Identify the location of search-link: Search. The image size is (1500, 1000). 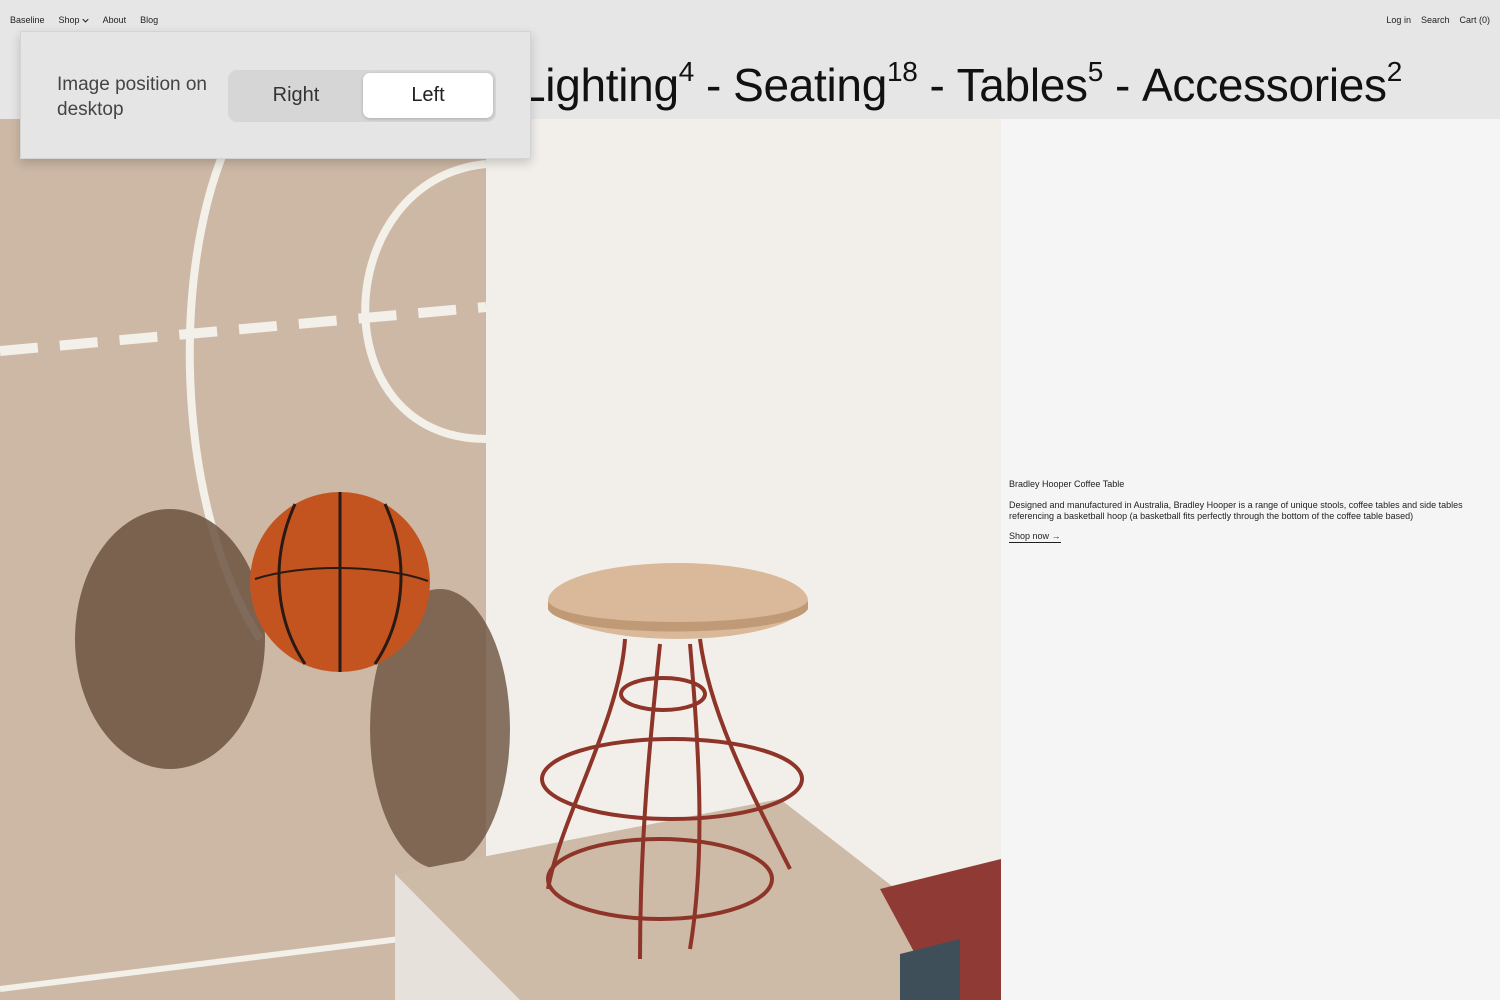
(1435, 20).